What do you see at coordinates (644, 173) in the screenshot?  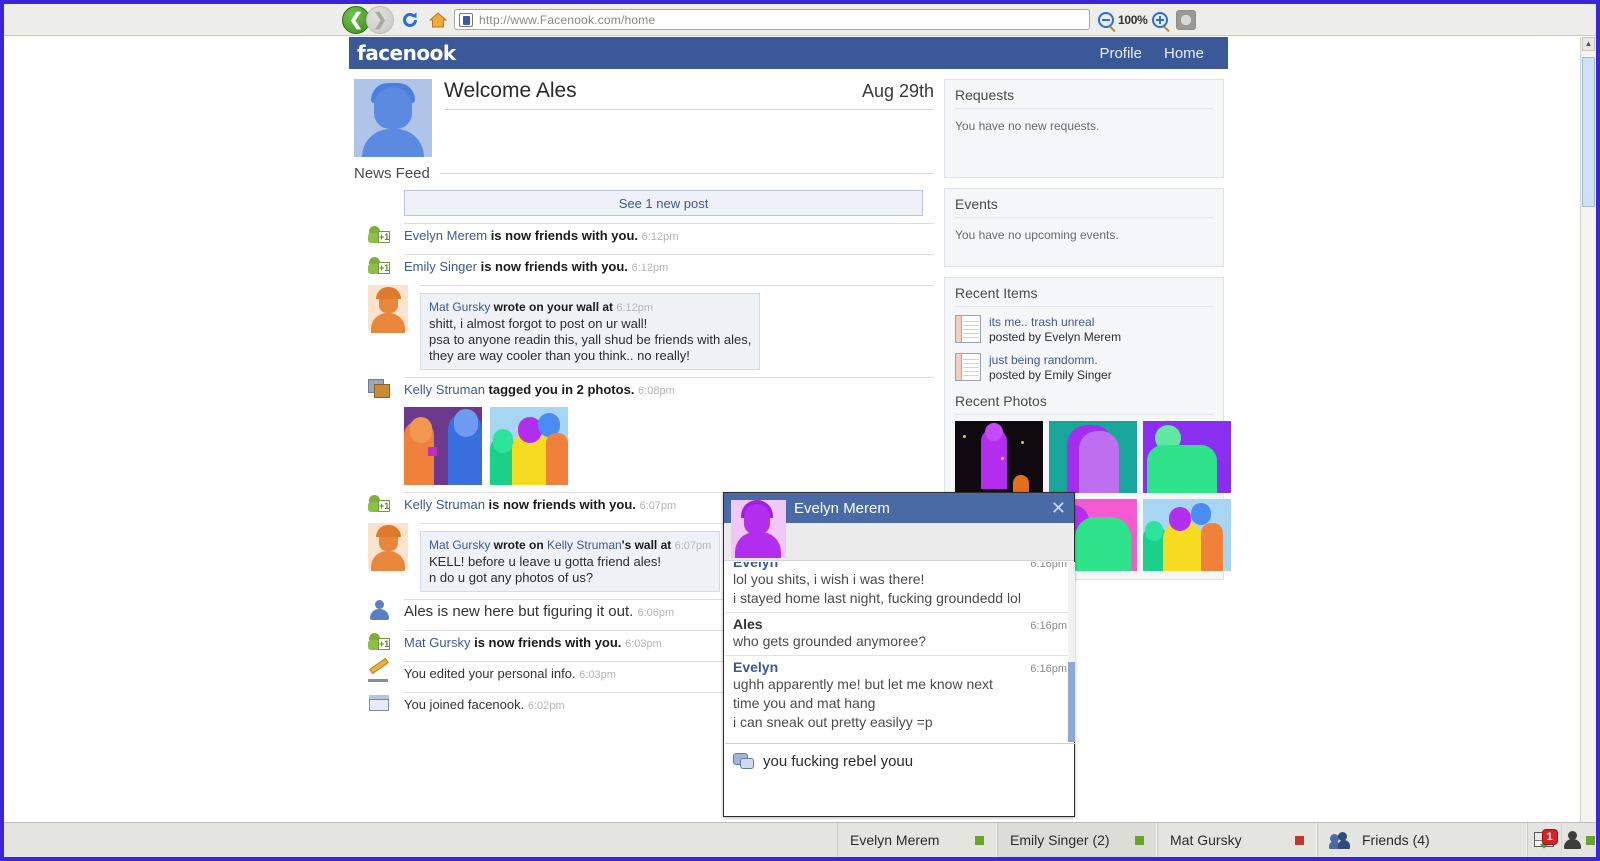 I see `news-feed-heading: News Feed` at bounding box center [644, 173].